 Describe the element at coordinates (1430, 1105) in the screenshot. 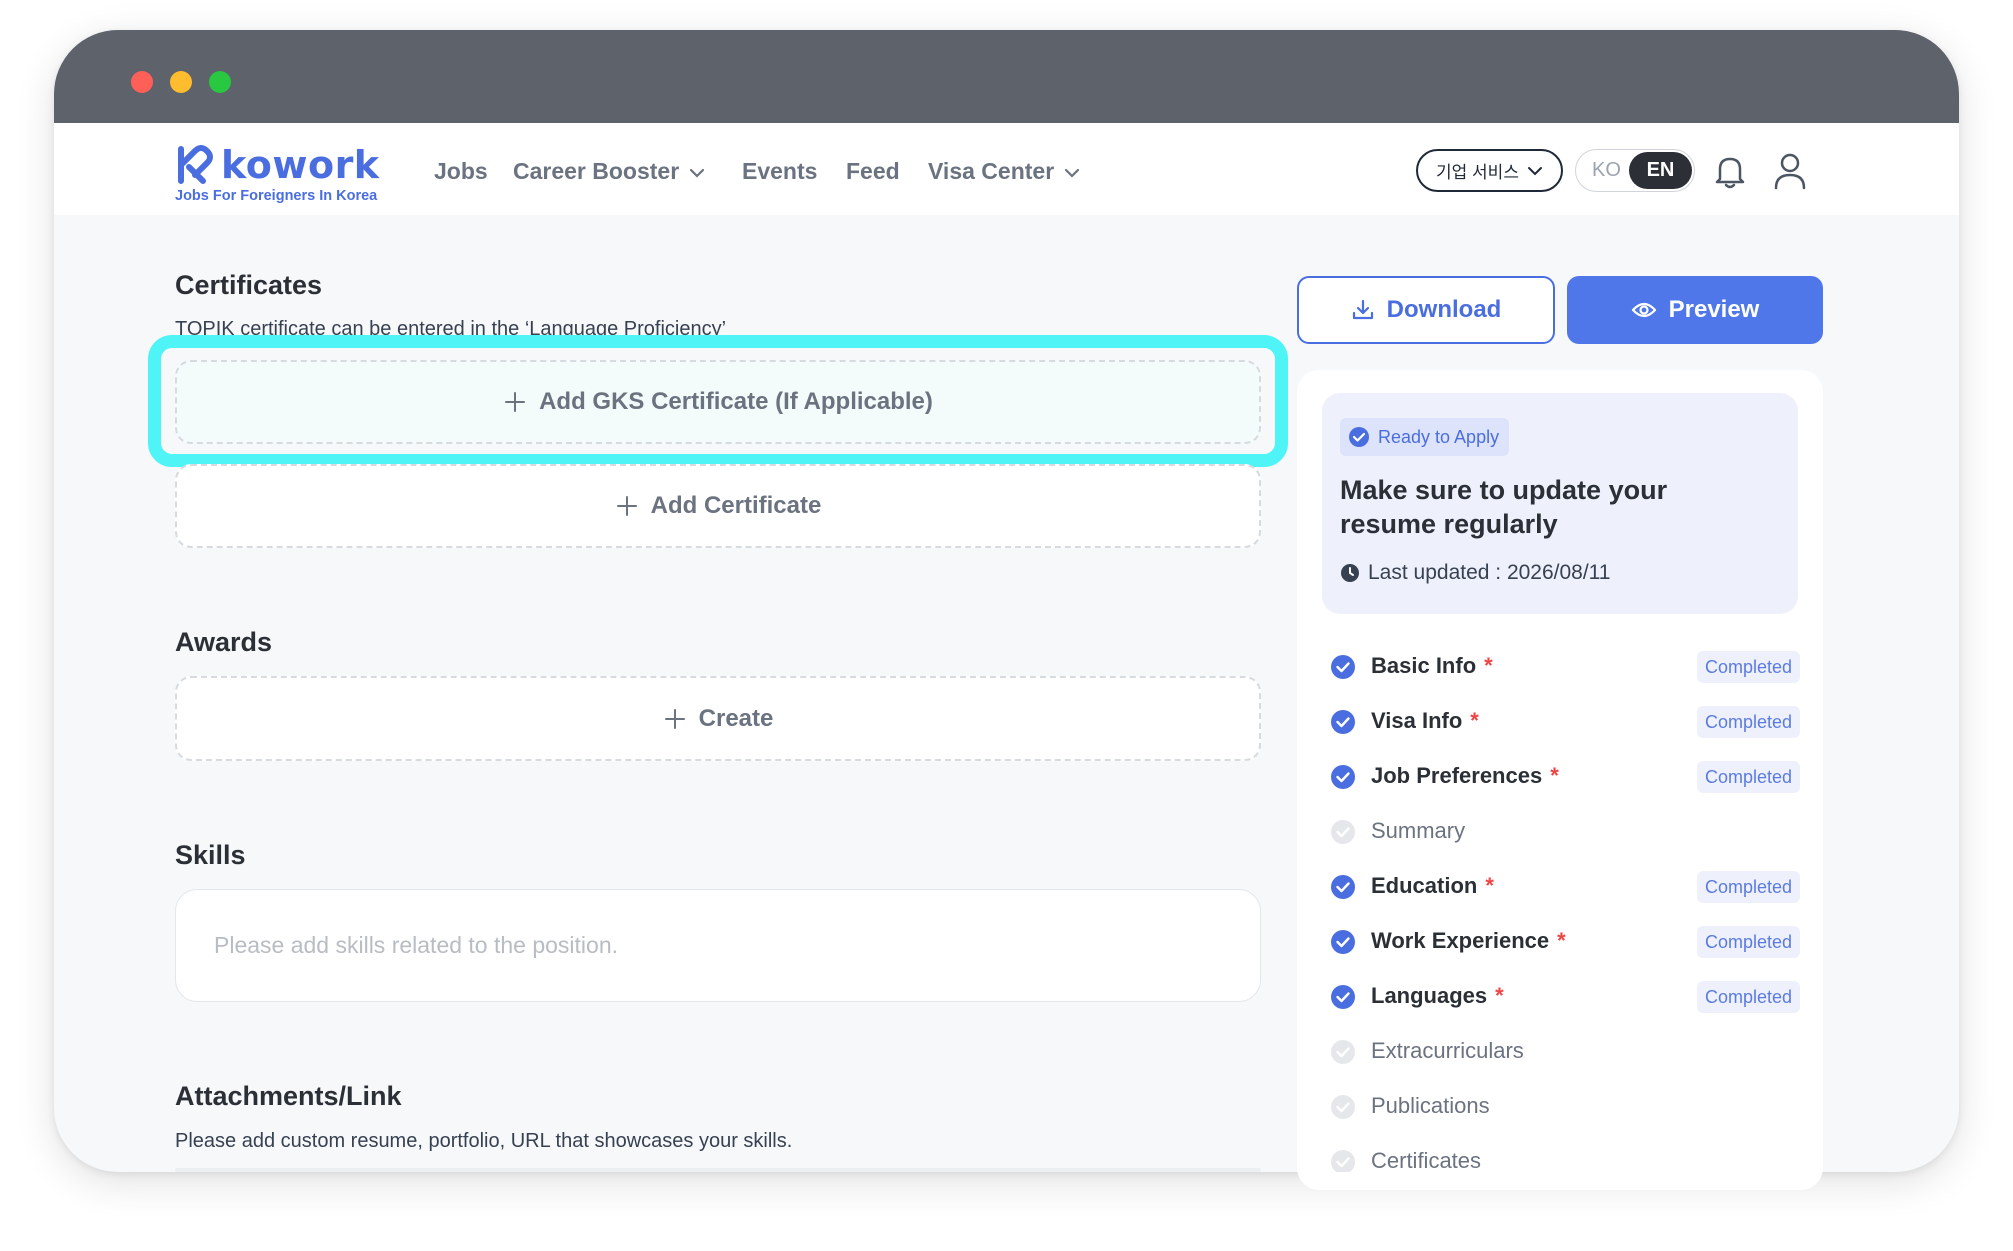

I see `checklist-label: Publications` at that location.